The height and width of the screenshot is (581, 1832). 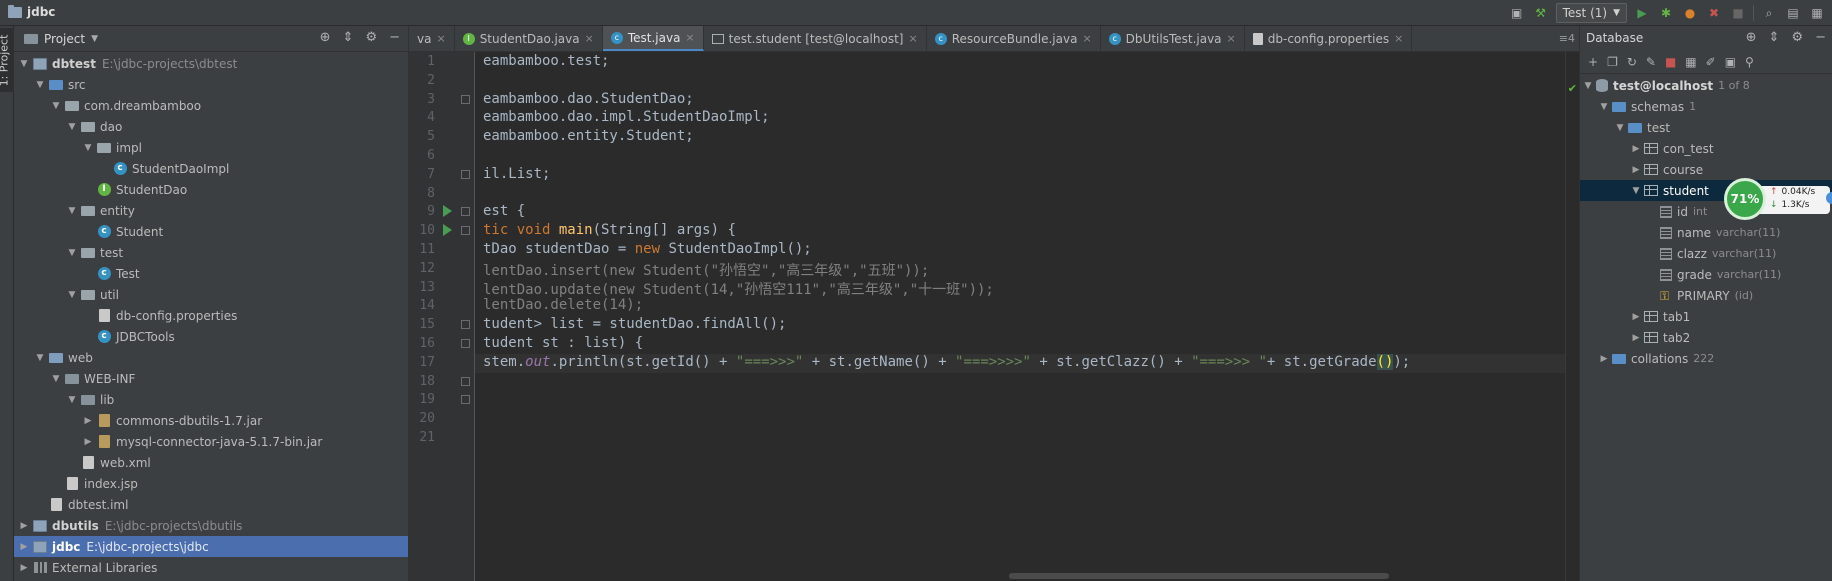 I want to click on profile-icon: ✖, so click(x=1714, y=13).